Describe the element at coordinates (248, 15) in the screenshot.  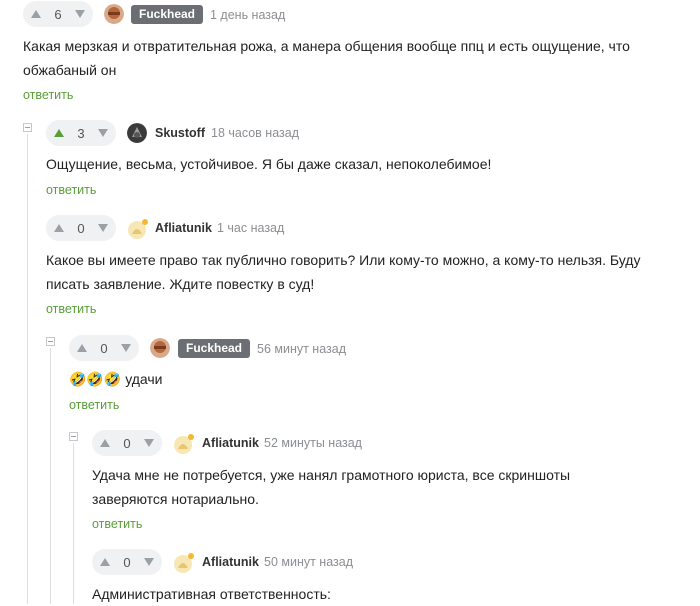
I see `comment-timestamp: 1 день назад` at that location.